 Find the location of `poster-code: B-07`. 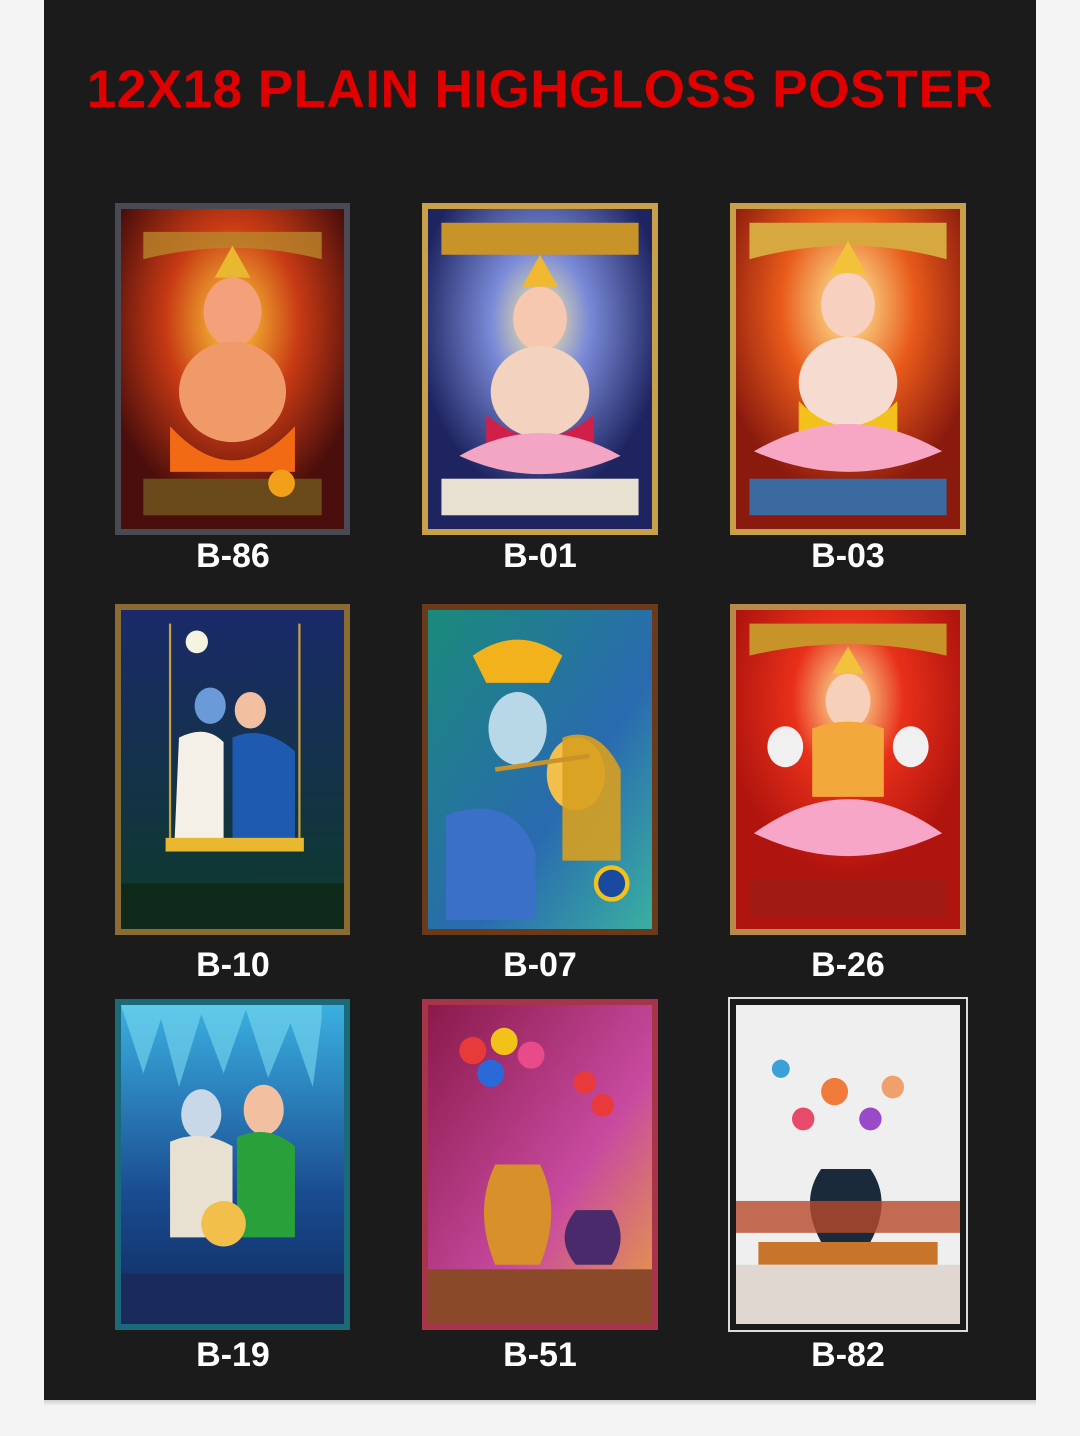

poster-code: B-07 is located at coordinates (540, 965).